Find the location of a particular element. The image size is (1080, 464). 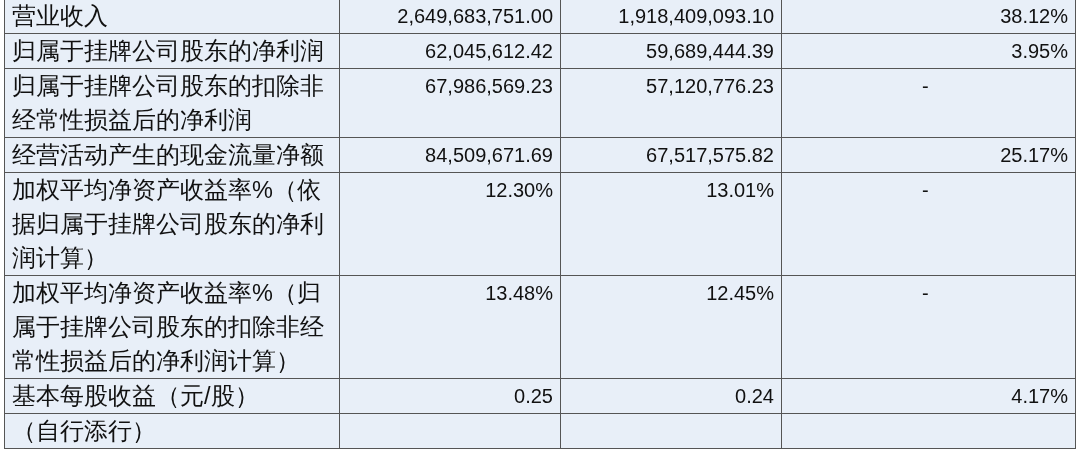

table-cell: 13.48% is located at coordinates (450, 327).